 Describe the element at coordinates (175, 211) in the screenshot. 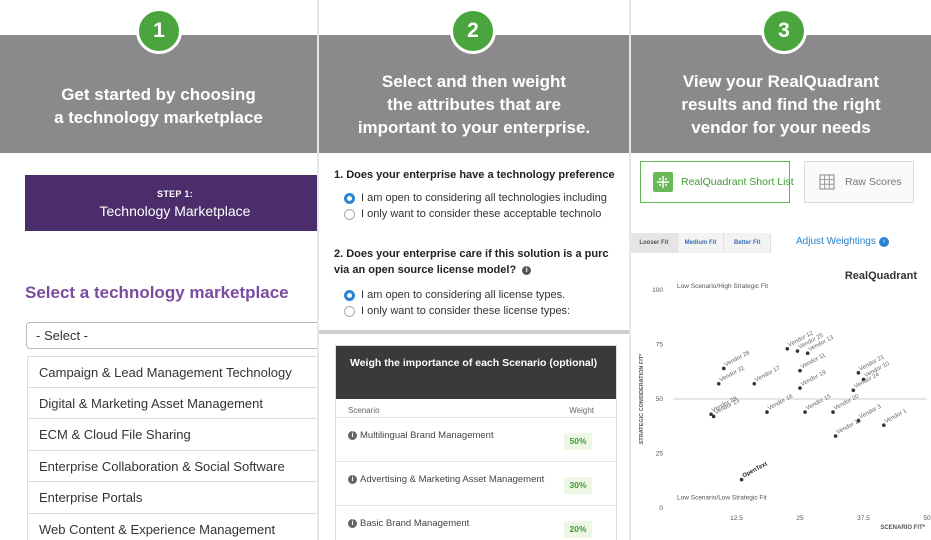

I see `step-title: Technology Marketplace` at that location.